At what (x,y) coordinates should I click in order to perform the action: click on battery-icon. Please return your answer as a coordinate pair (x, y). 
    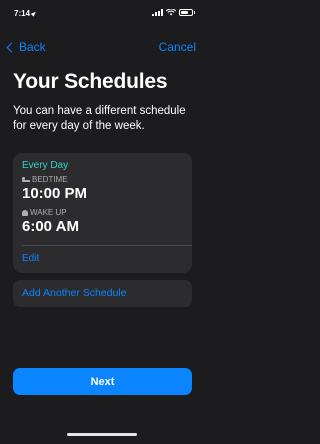
    Looking at the image, I should click on (185, 12).